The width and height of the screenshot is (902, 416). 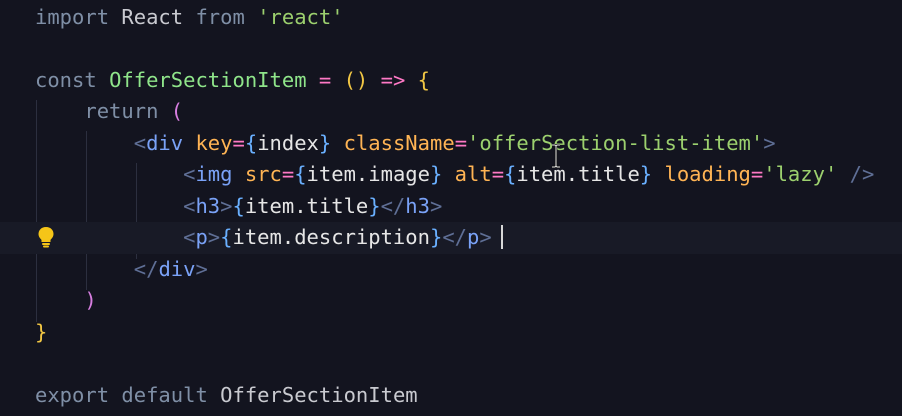 I want to click on code-line-text: import React from 'react', so click(x=189, y=18).